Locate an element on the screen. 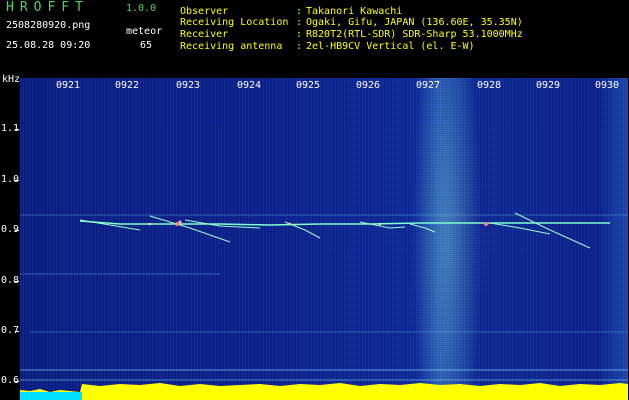  info-label-antenna: Receiving antenna is located at coordinates (231, 46).